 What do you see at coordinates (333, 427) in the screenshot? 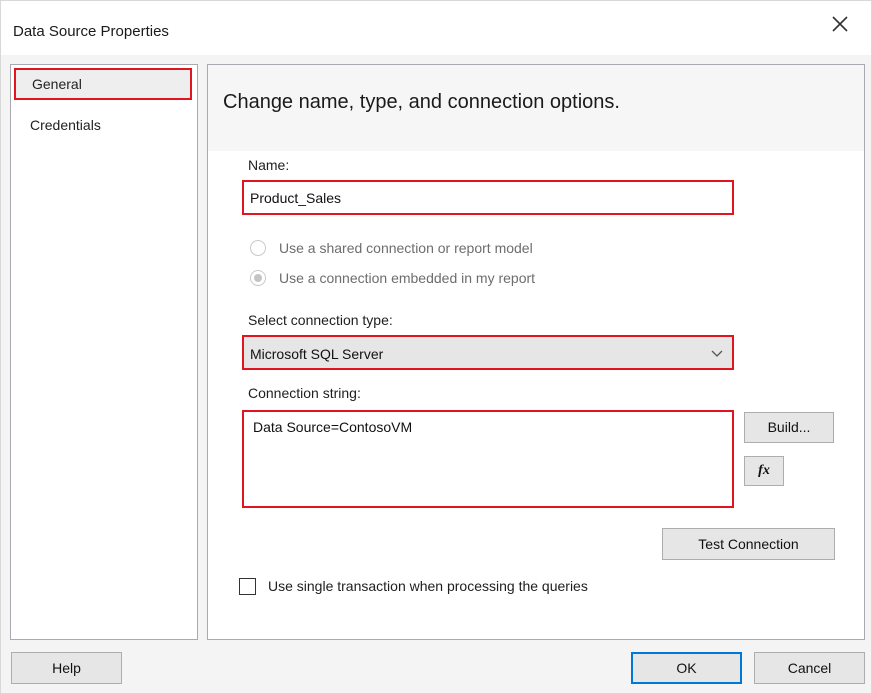
I see `connection-string-value: Data Source=ContosoVM` at bounding box center [333, 427].